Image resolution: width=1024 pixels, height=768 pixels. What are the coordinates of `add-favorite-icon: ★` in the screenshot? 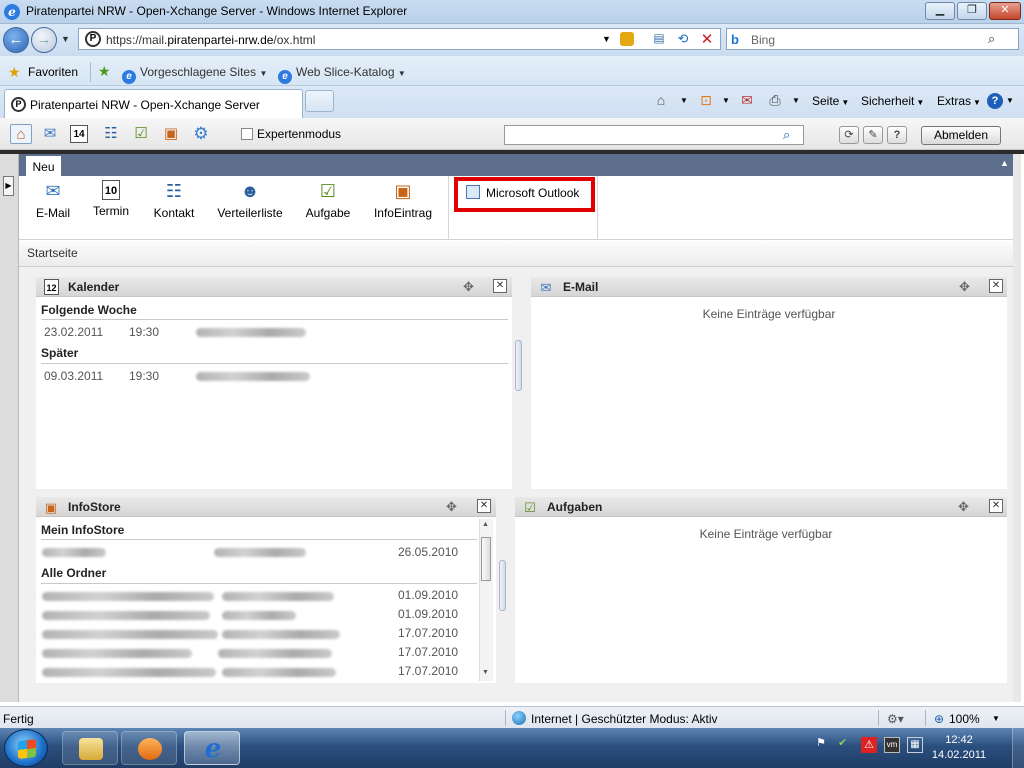 It's located at (104, 71).